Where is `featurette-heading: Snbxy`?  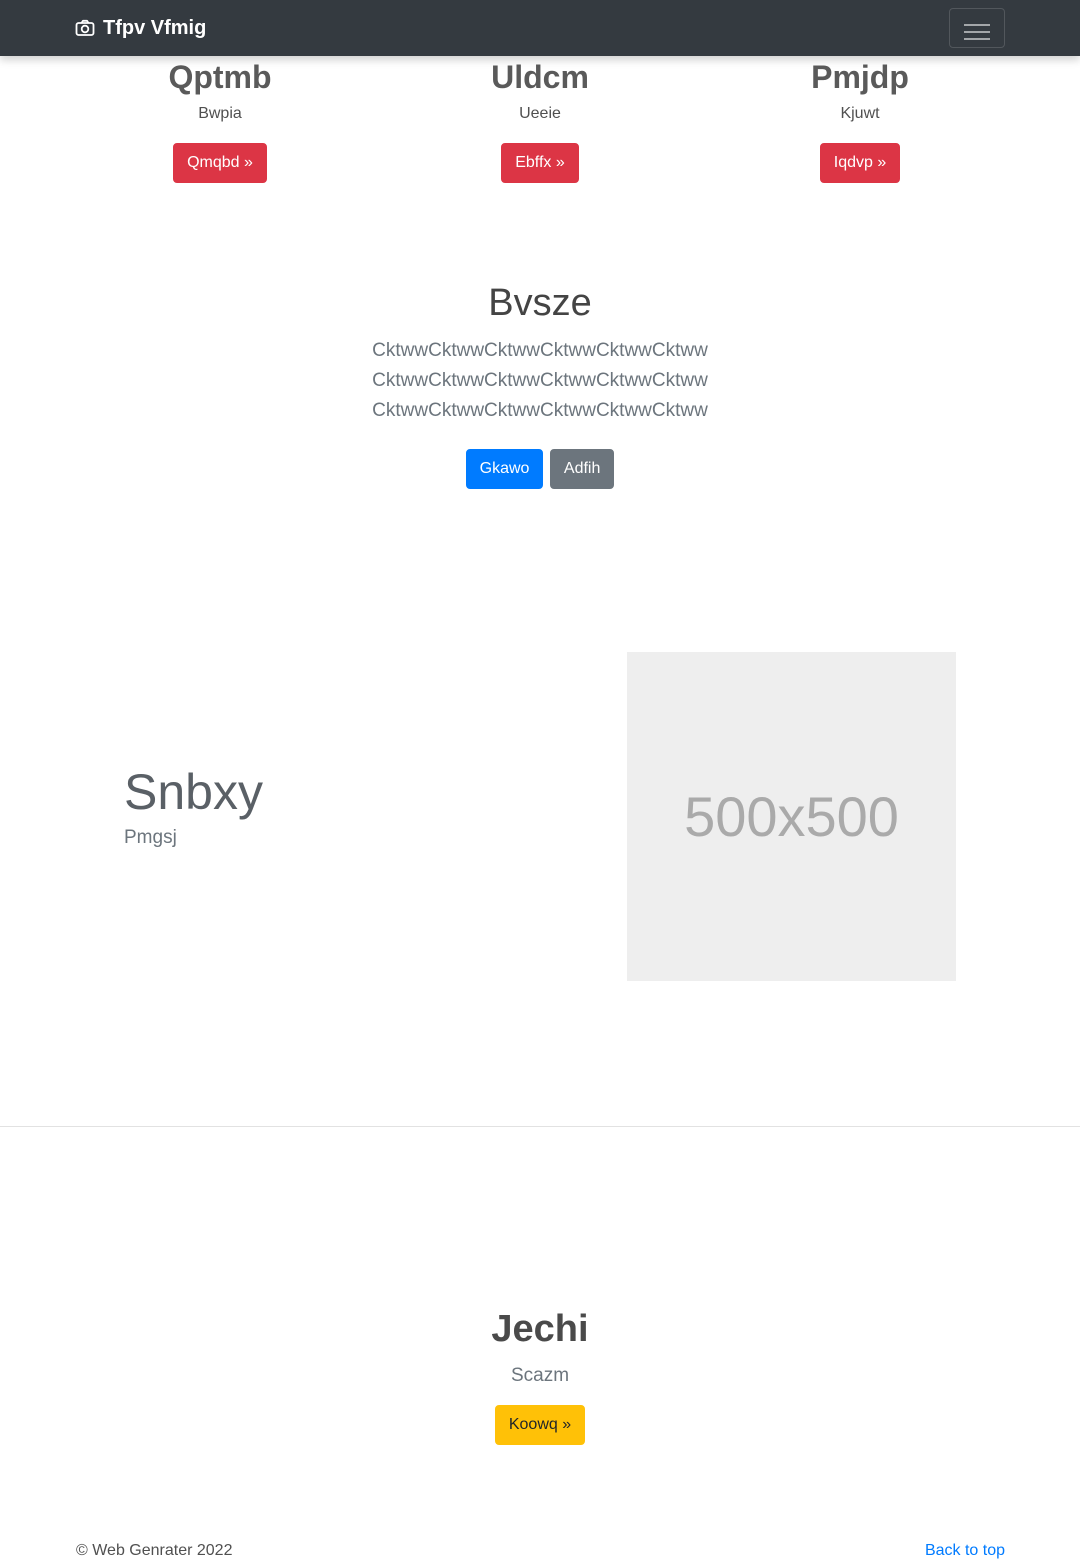 featurette-heading: Snbxy is located at coordinates (193, 792).